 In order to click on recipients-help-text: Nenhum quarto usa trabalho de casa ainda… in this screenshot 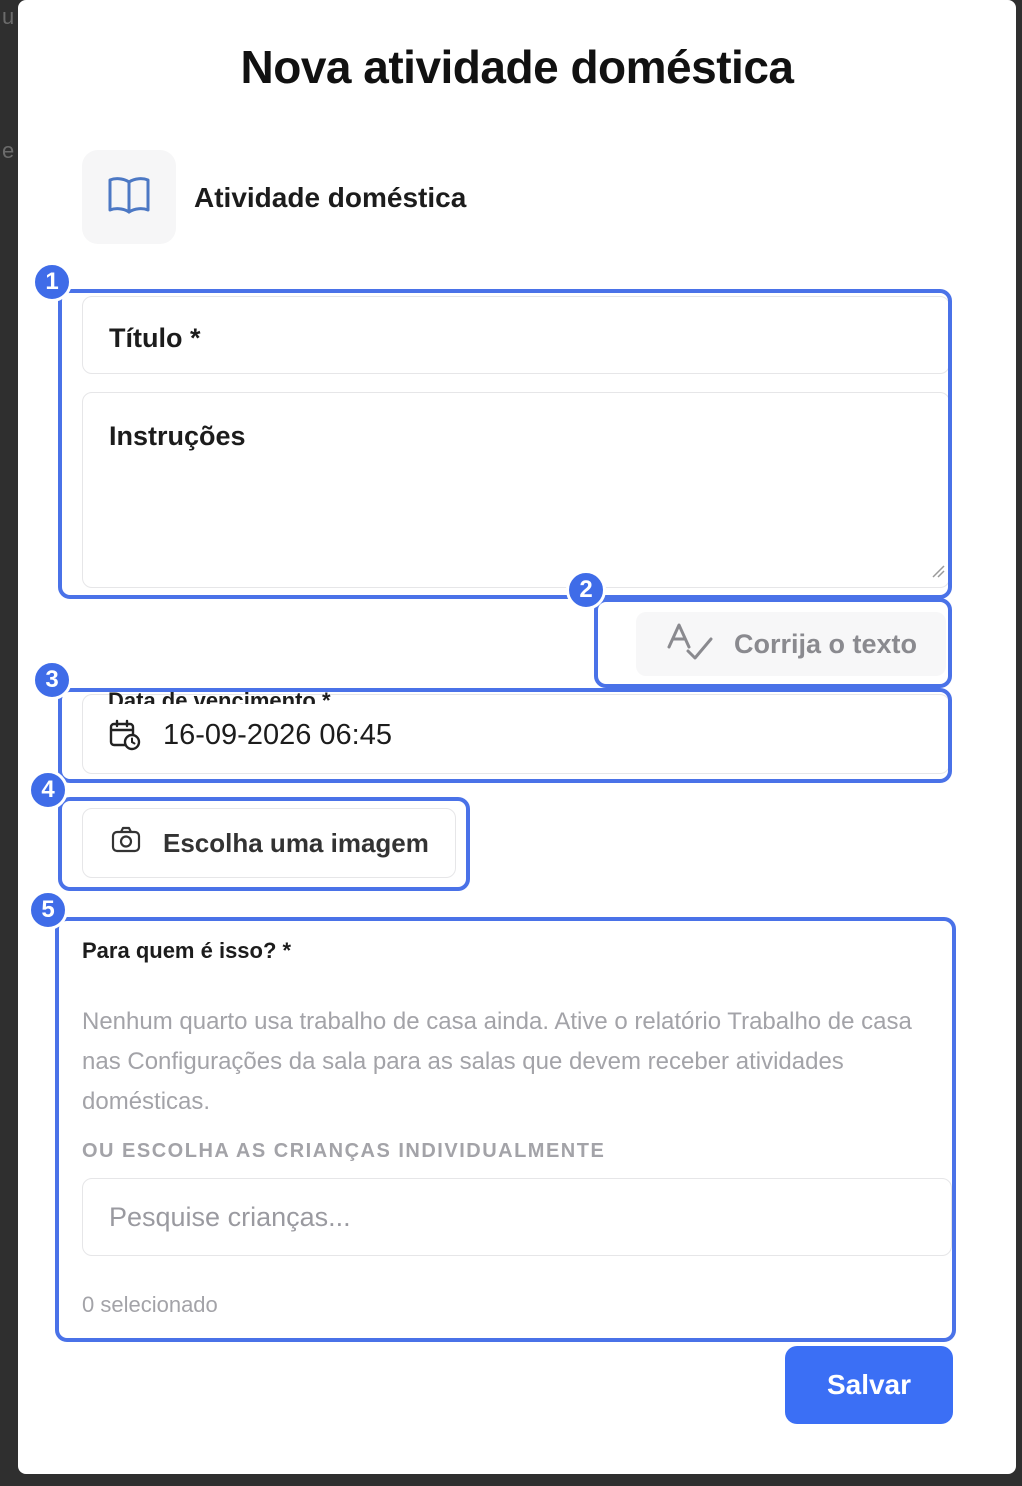, I will do `click(497, 1061)`.